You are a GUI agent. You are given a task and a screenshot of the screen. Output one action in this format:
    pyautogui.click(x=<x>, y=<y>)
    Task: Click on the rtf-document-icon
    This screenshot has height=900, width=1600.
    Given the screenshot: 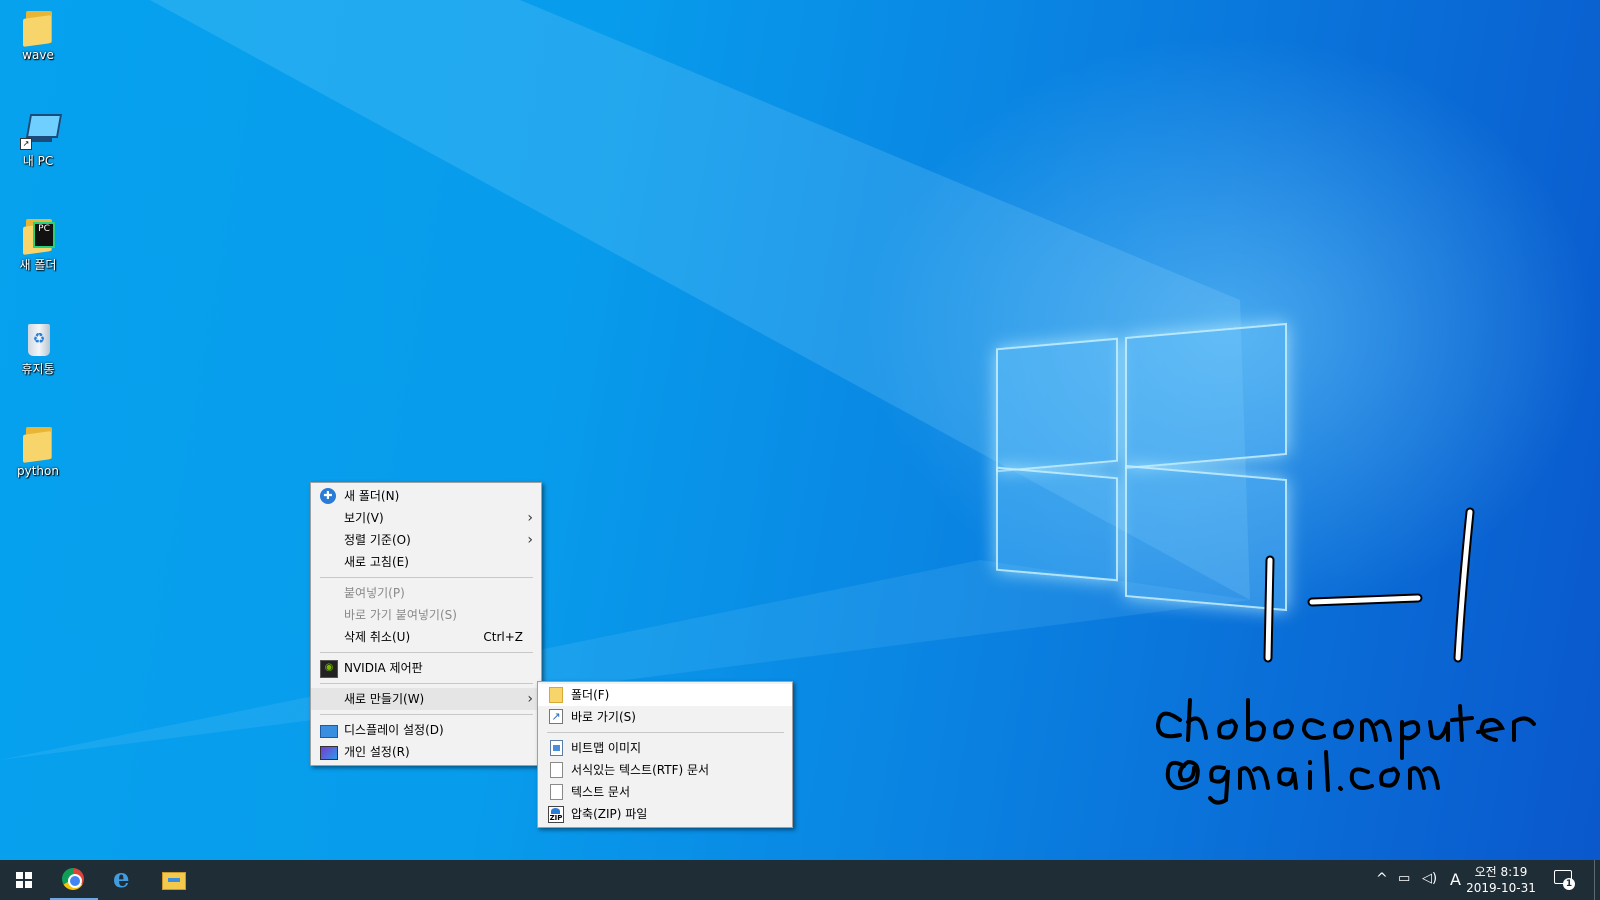 What is the action you would take?
    pyautogui.click(x=556, y=770)
    